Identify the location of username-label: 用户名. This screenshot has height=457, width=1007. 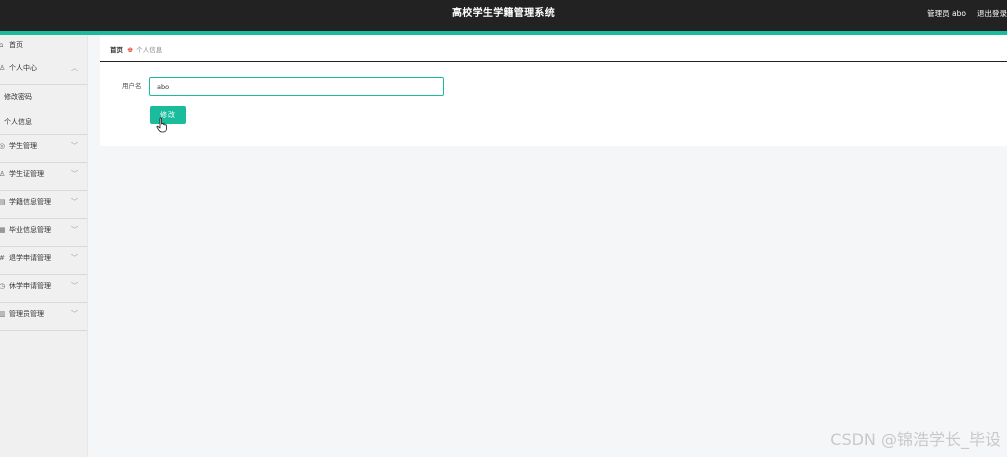
(132, 86).